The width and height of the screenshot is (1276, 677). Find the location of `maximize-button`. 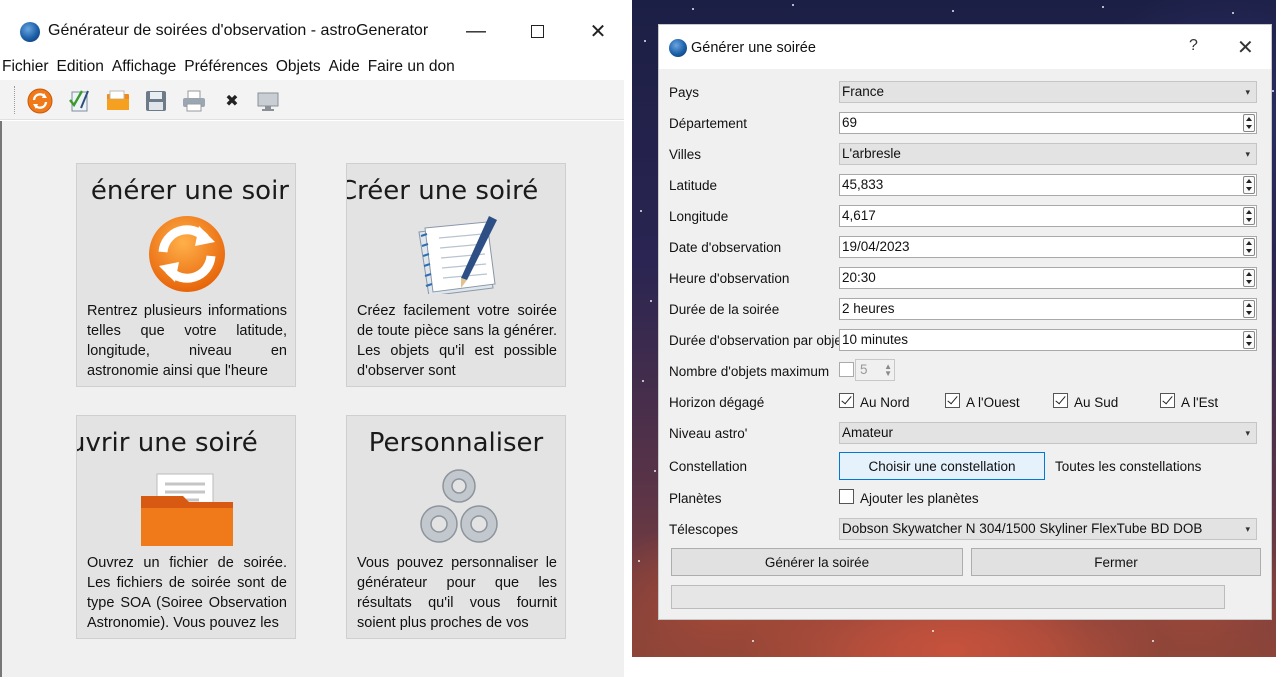

maximize-button is located at coordinates (537, 31).